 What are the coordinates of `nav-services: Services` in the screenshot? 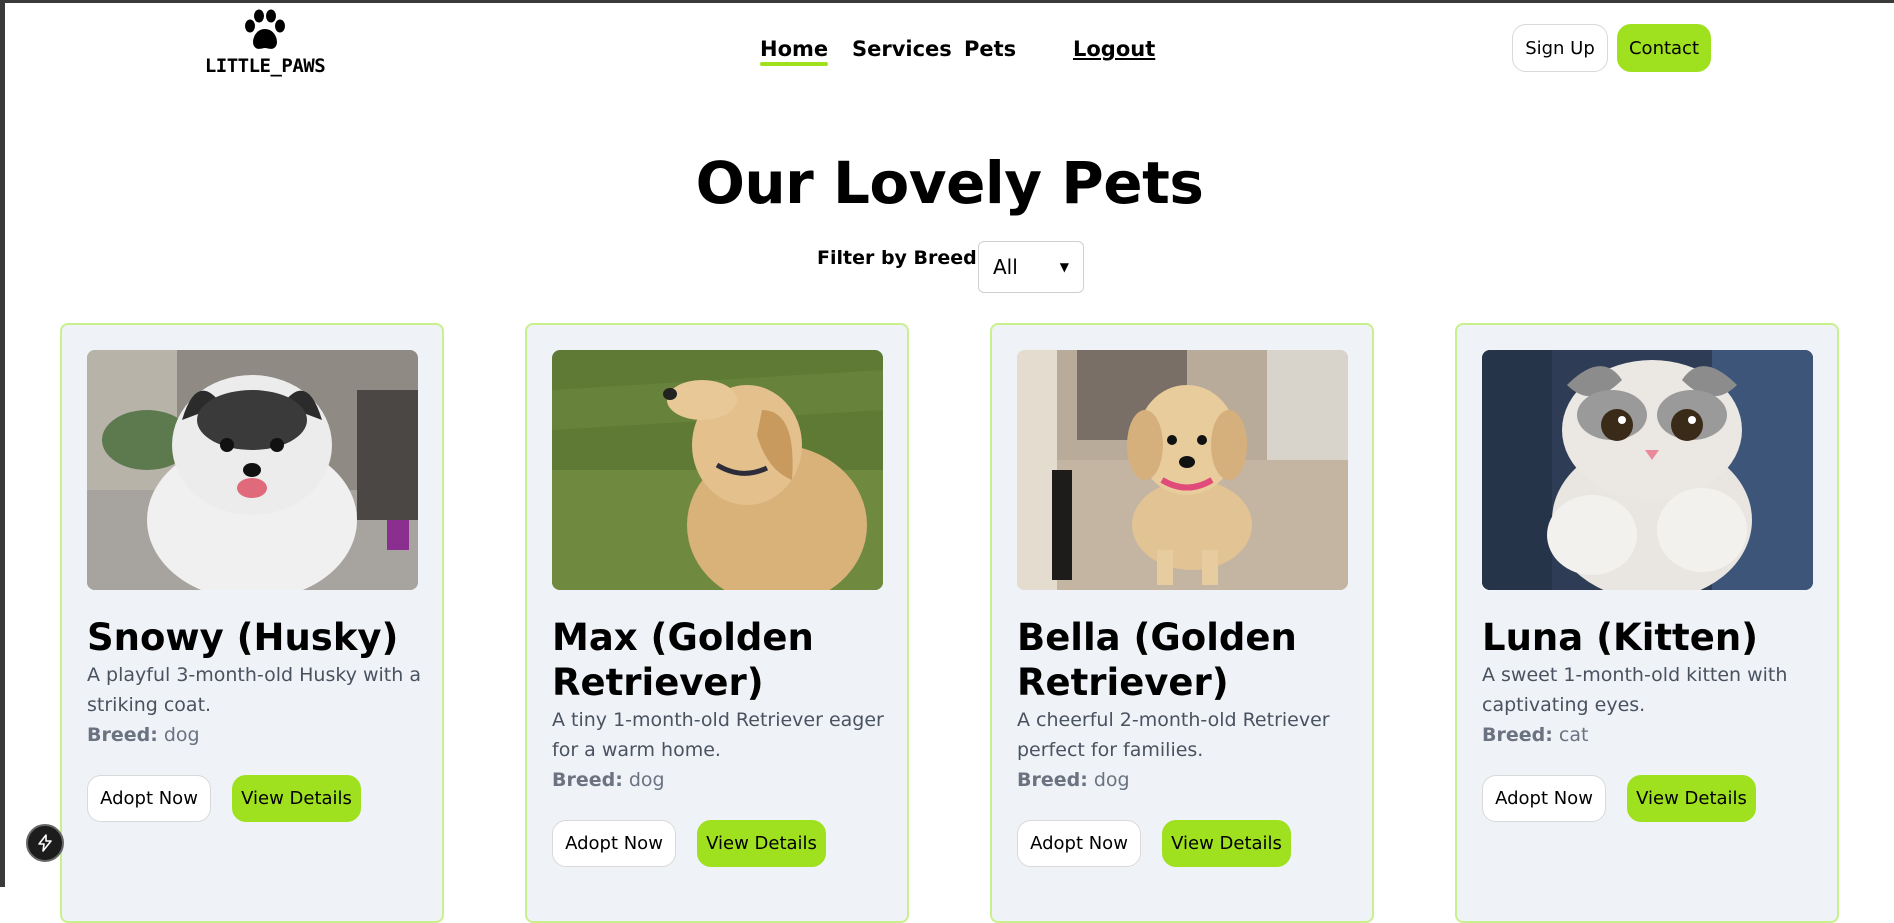 It's located at (902, 49).